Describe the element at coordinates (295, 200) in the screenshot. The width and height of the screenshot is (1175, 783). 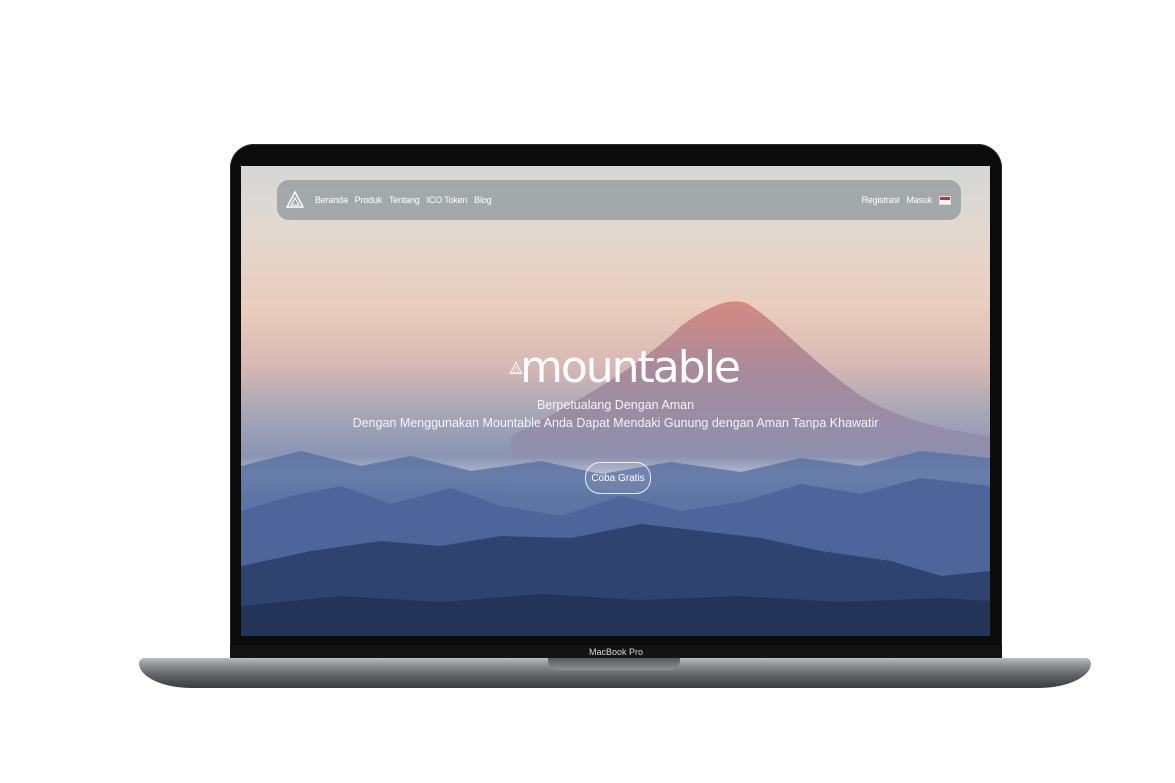
I see `mountable-logo-icon` at that location.